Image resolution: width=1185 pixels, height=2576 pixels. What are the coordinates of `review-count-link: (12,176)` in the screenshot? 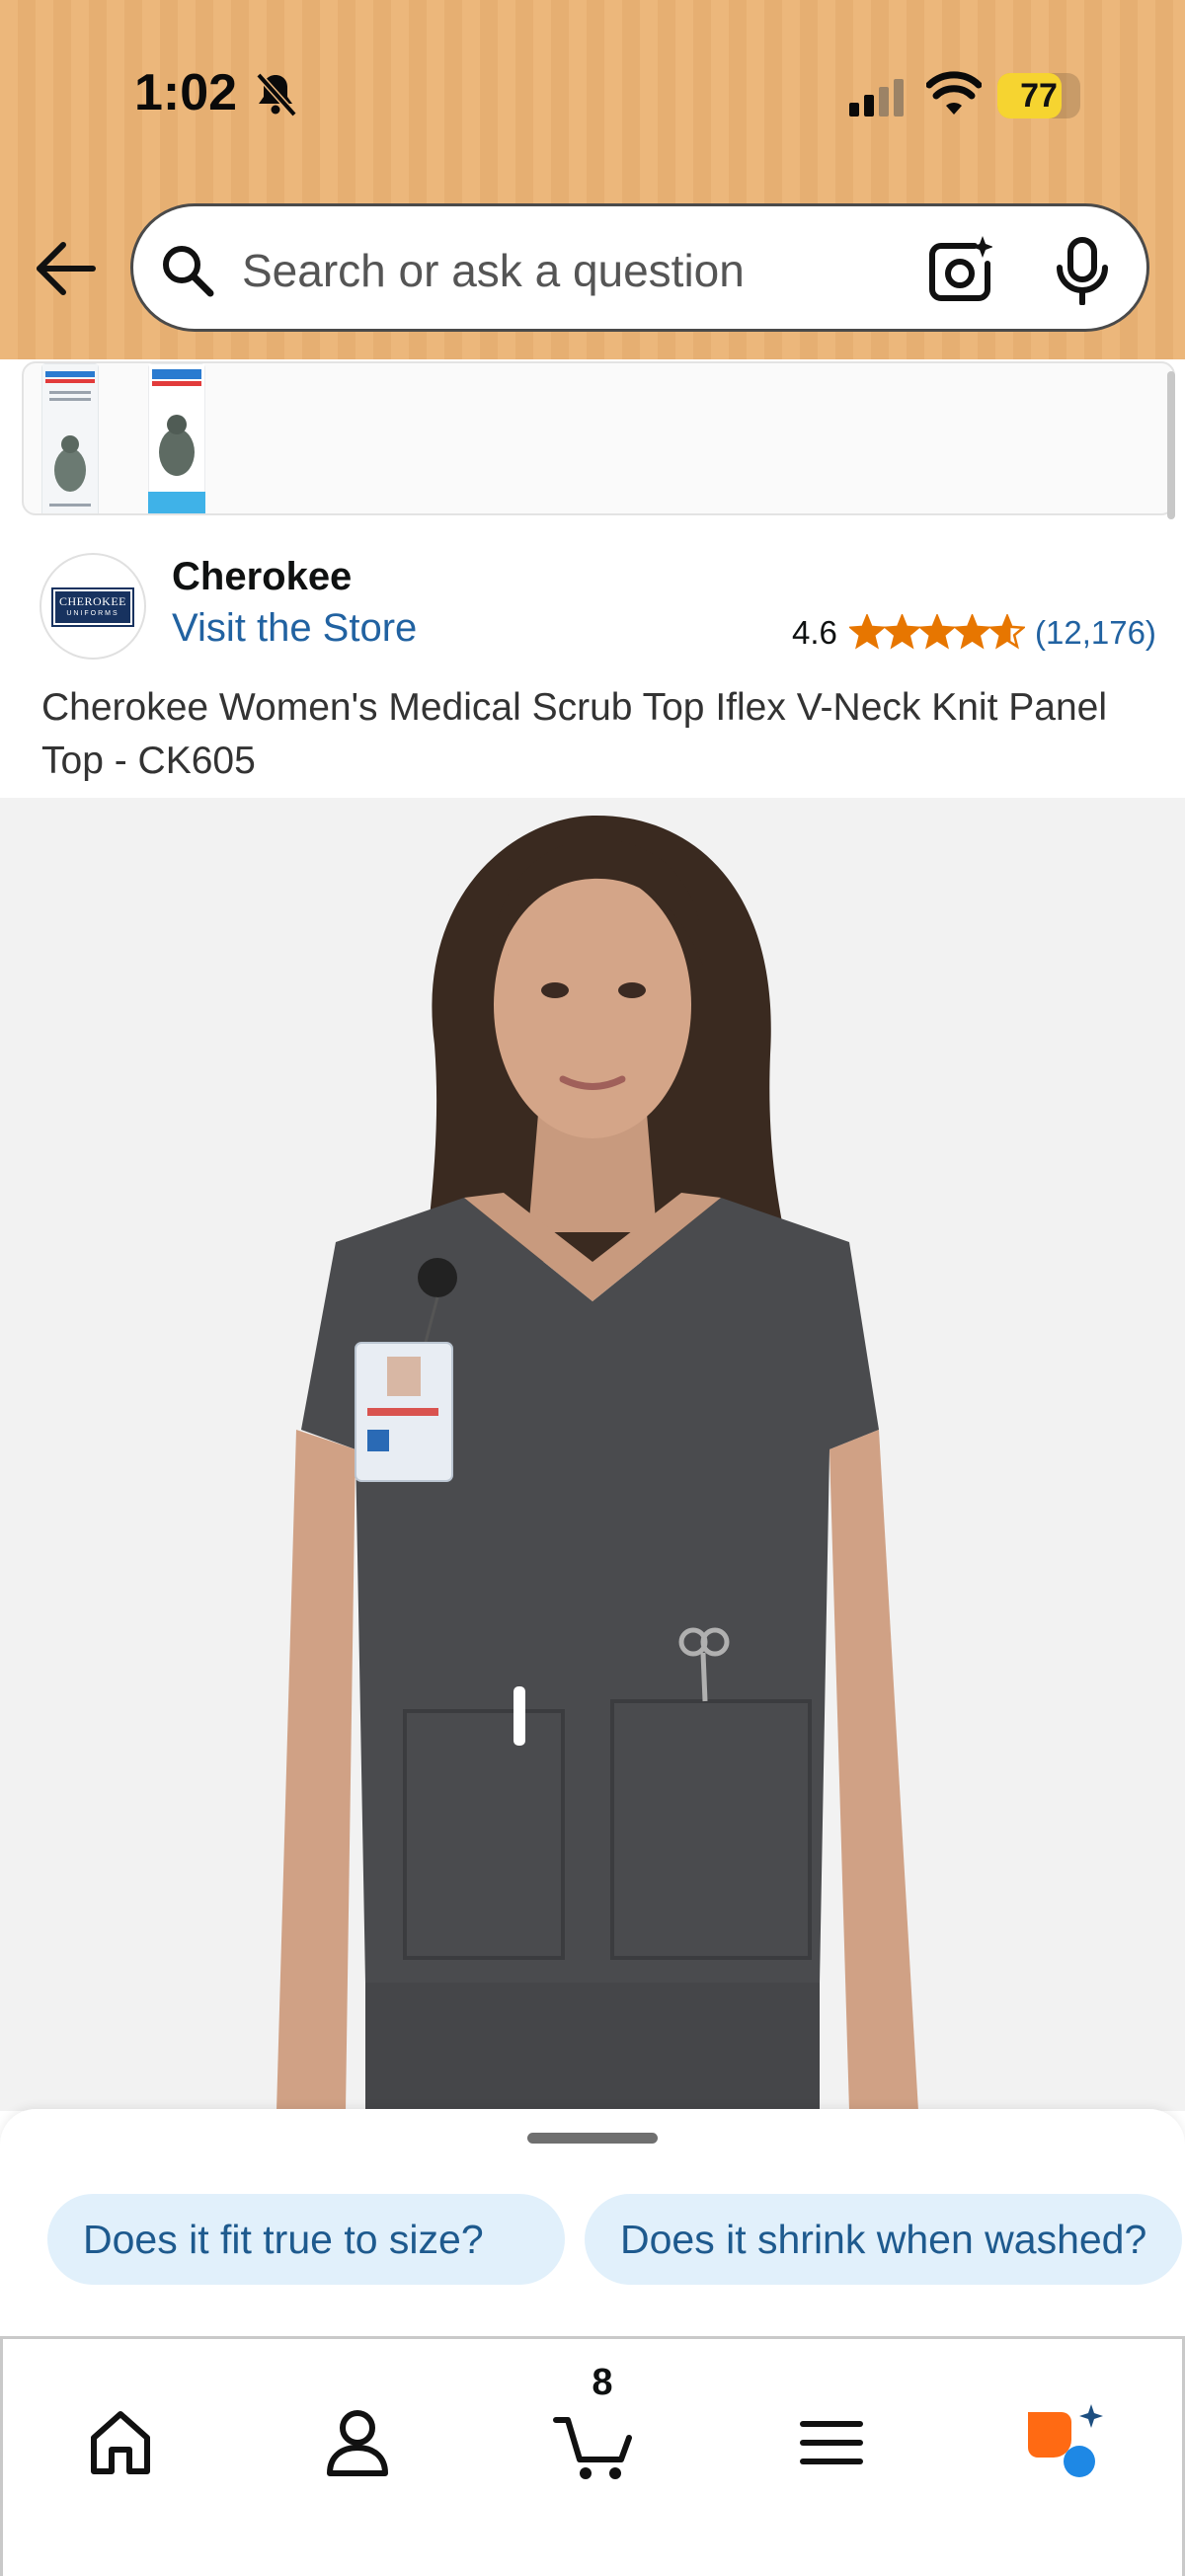 It's located at (1095, 633).